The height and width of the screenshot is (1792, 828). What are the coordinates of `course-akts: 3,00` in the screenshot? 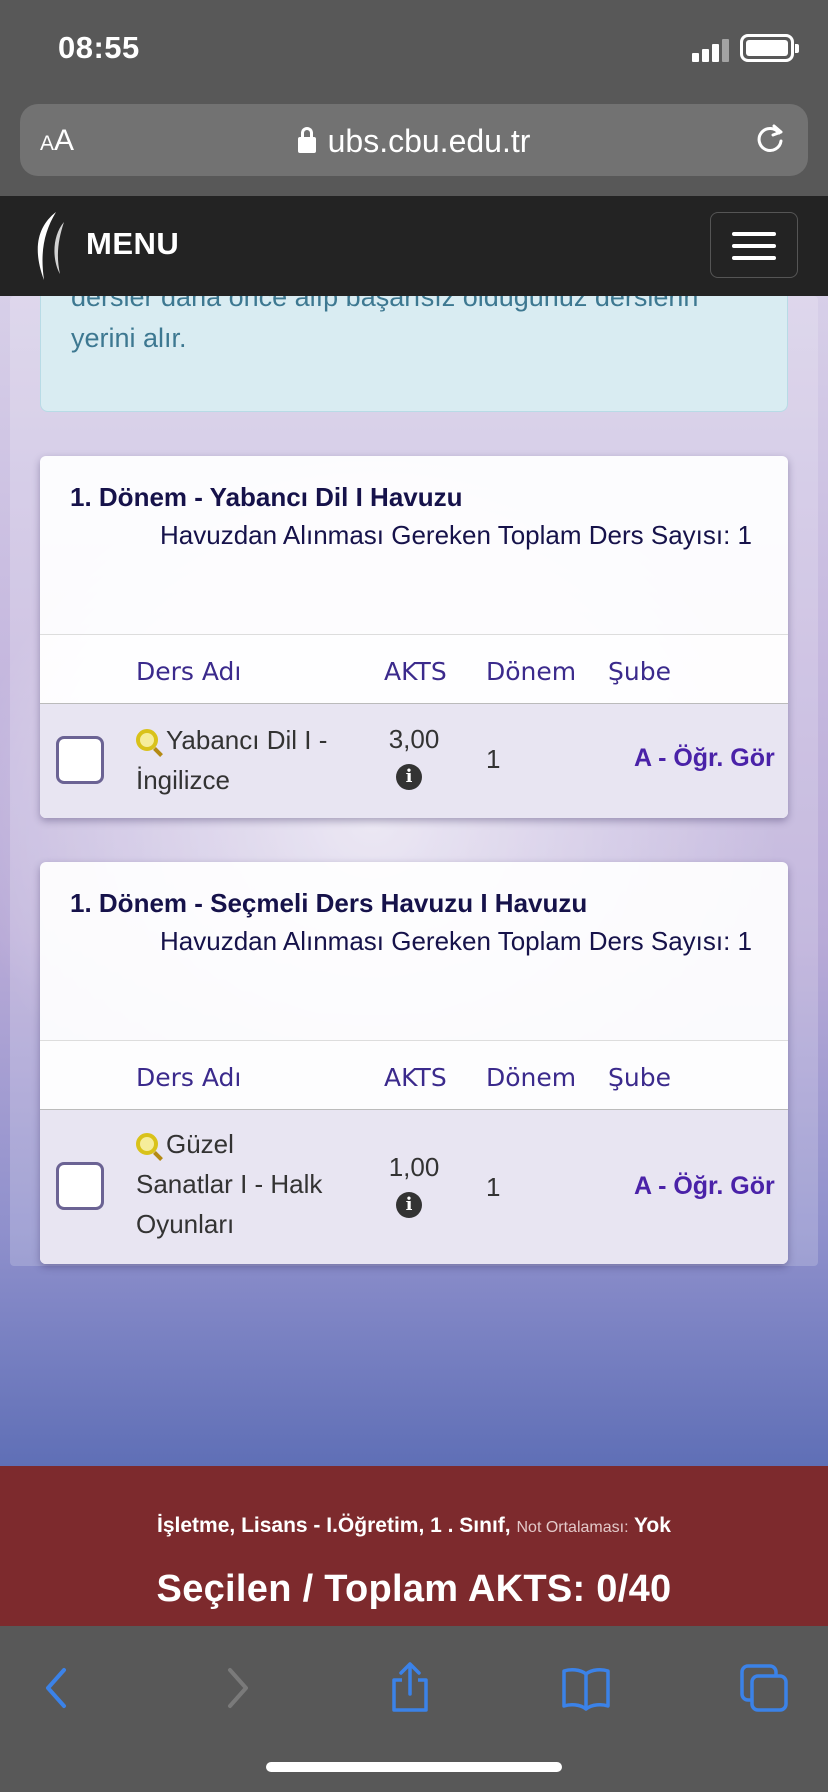 It's located at (414, 739).